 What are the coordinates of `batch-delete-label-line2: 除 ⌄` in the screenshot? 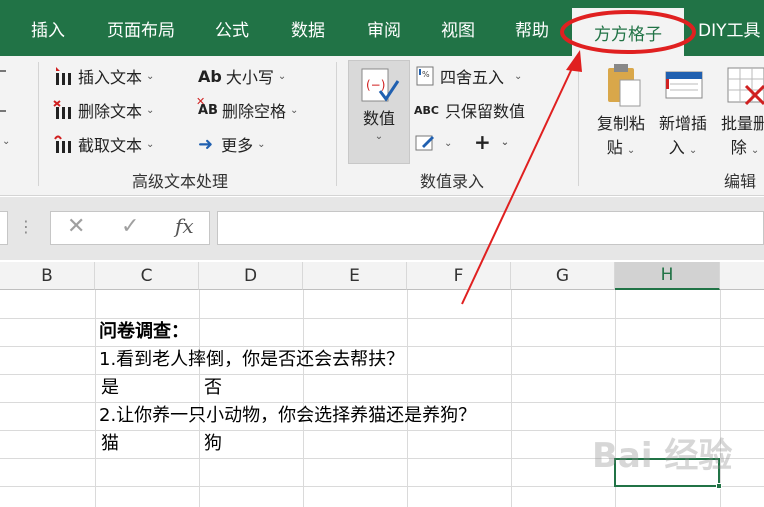 It's located at (745, 147).